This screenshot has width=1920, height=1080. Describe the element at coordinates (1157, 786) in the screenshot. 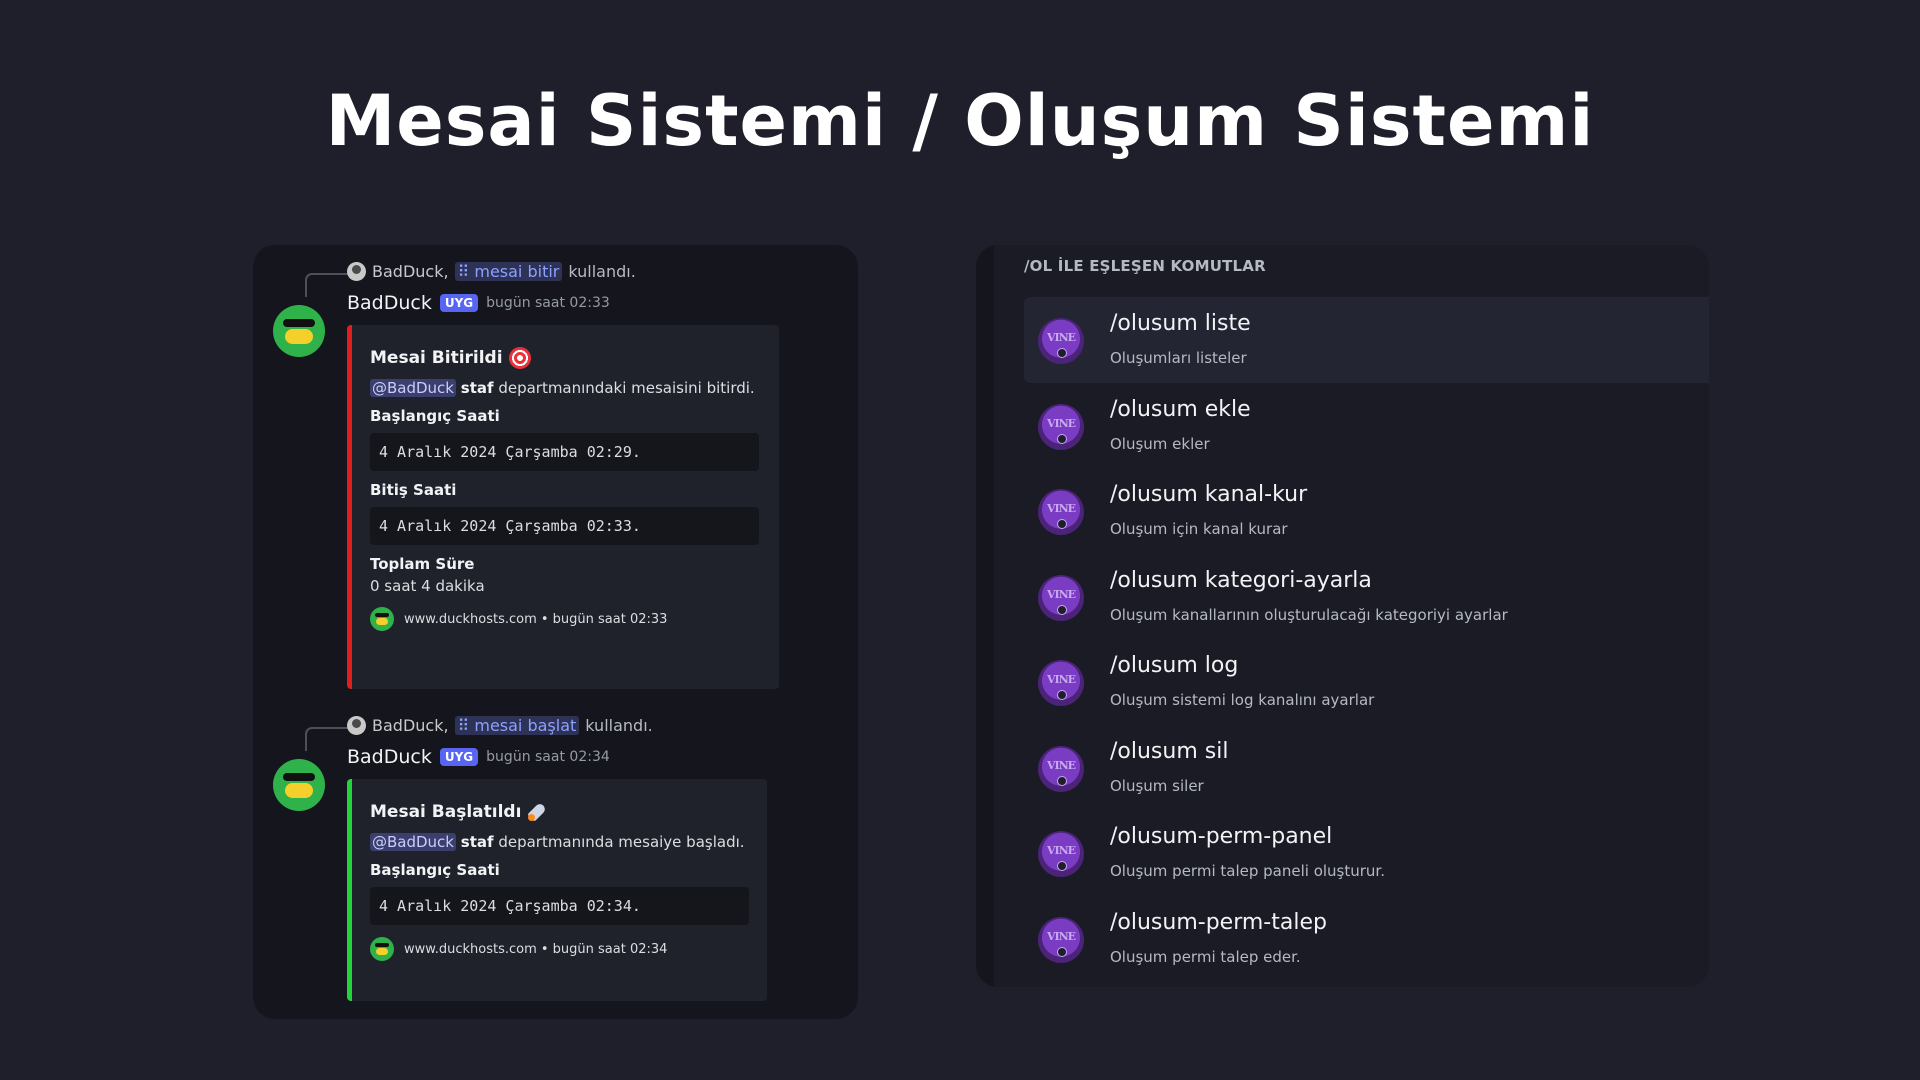

I see `command-description: Oluşum siler` at that location.